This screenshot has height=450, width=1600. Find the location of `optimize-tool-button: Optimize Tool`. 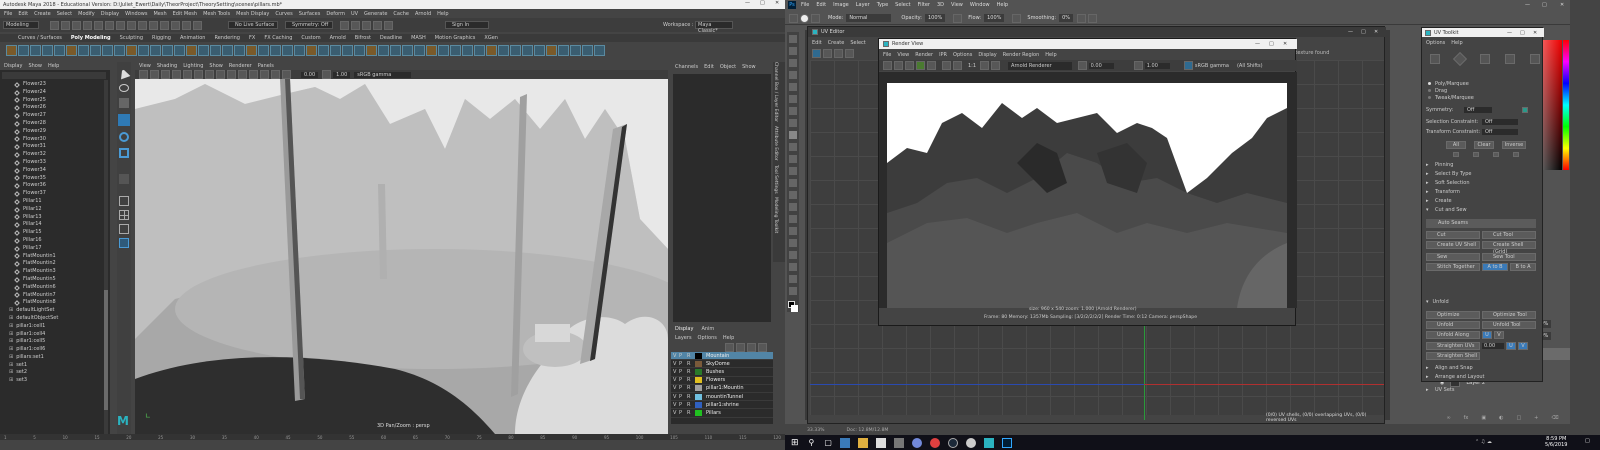

optimize-tool-button: Optimize Tool is located at coordinates (1509, 315).